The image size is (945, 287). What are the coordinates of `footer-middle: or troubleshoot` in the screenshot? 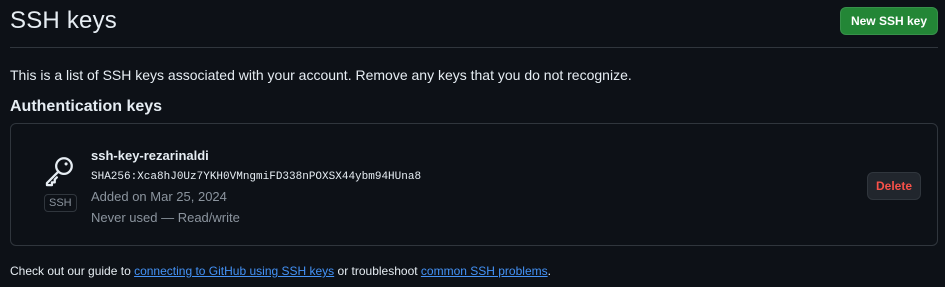 It's located at (377, 271).